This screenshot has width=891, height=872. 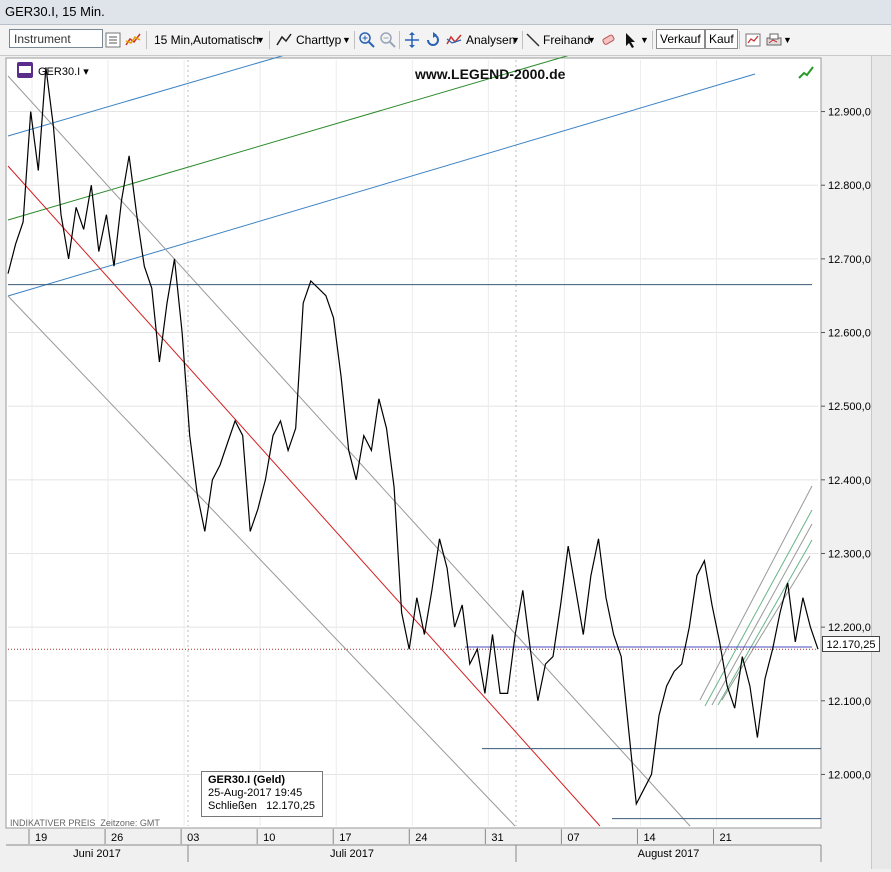 What do you see at coordinates (117, 838) in the screenshot?
I see `x-tick-label: 26` at bounding box center [117, 838].